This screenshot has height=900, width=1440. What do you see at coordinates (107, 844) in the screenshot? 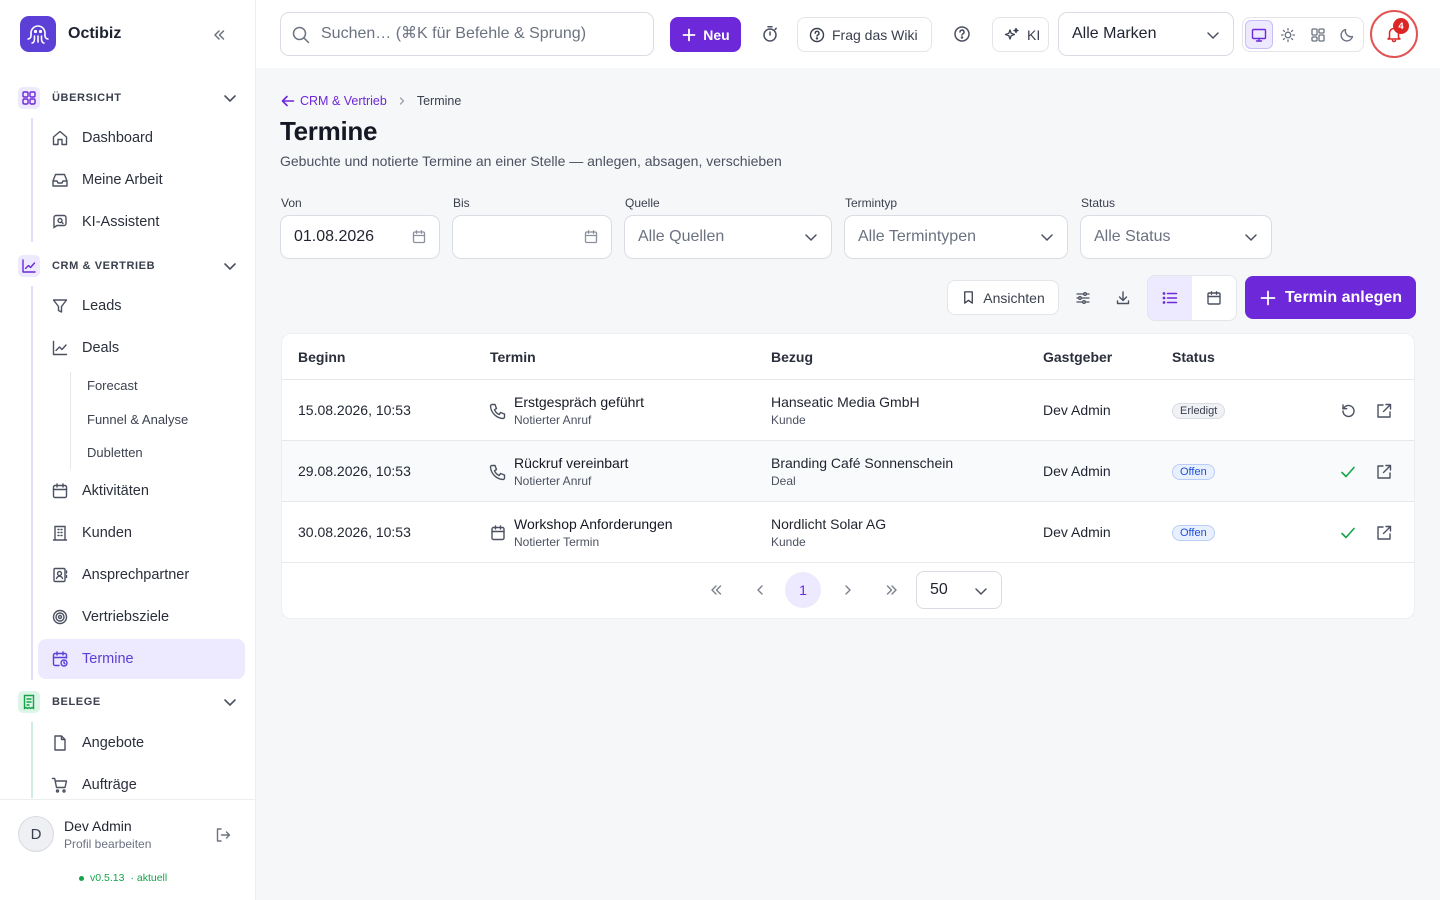
I see `edit-profile-link: Profil bearbeiten` at bounding box center [107, 844].